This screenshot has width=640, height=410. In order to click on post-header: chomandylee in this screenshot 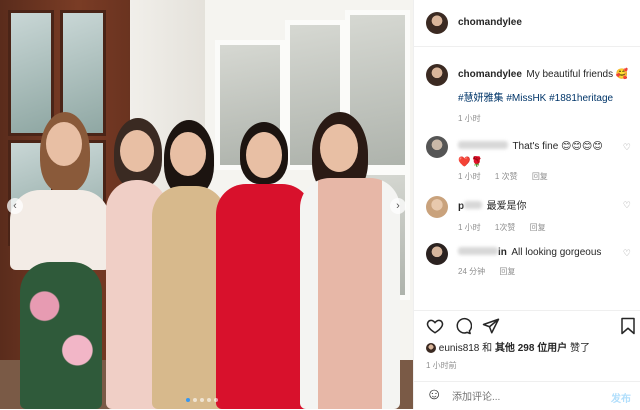, I will do `click(527, 23)`.